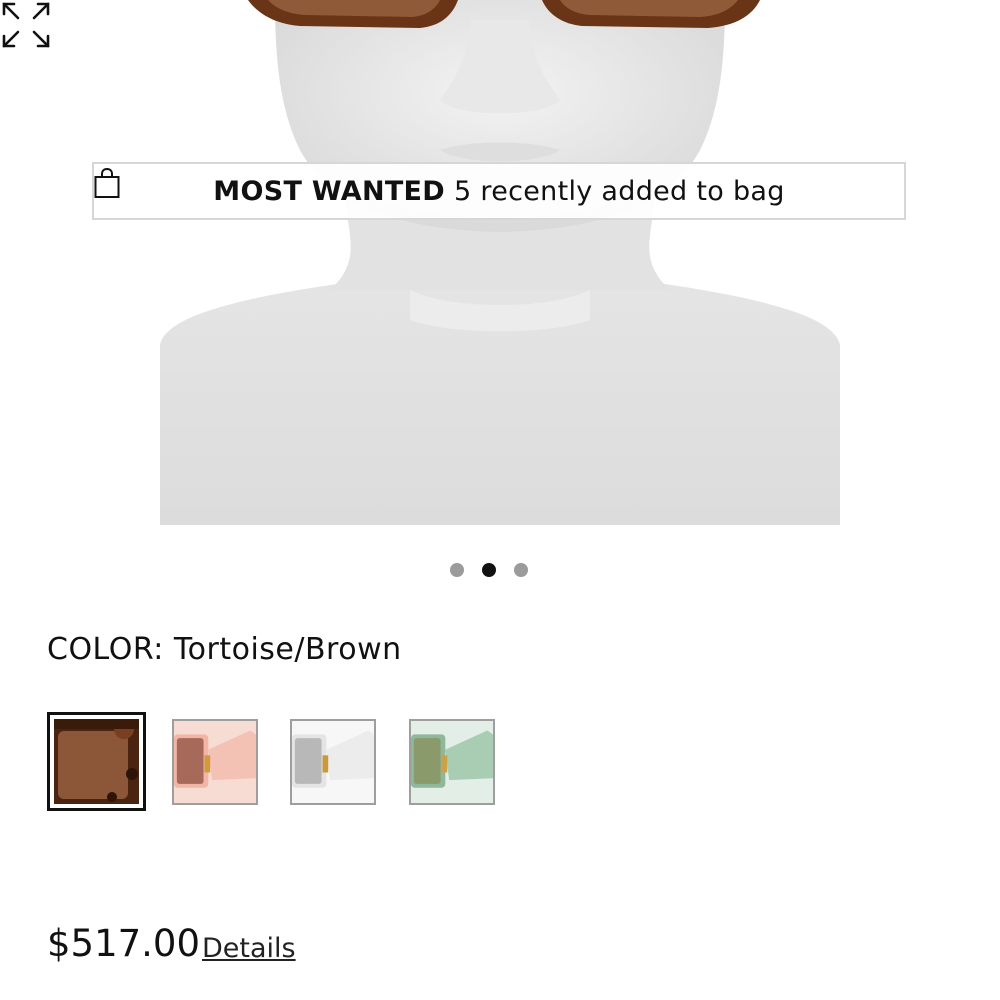  I want to click on swatch-white, so click(333, 762).